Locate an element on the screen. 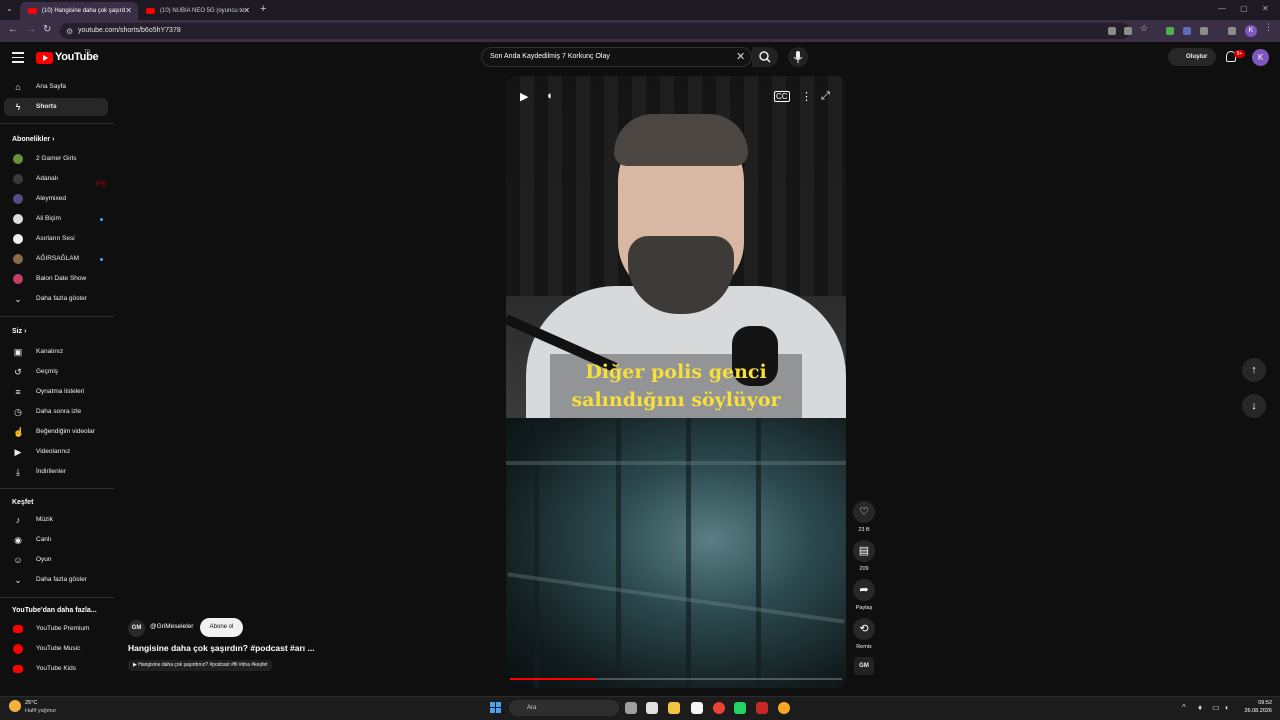  sidebar-item-music: ♪ Müzik is located at coordinates (56, 520).